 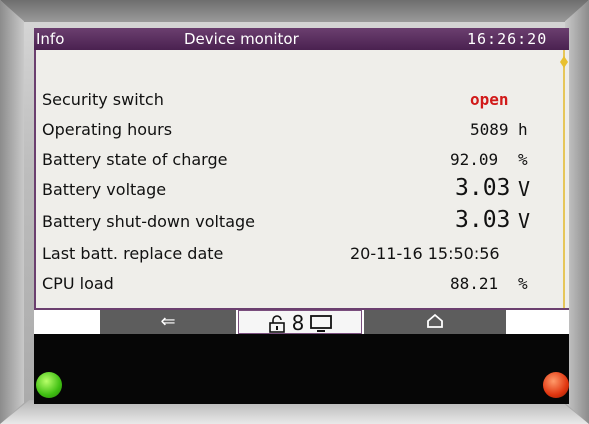 I want to click on row-operating-hours: Operating hours 5089 h, so click(x=302, y=128).